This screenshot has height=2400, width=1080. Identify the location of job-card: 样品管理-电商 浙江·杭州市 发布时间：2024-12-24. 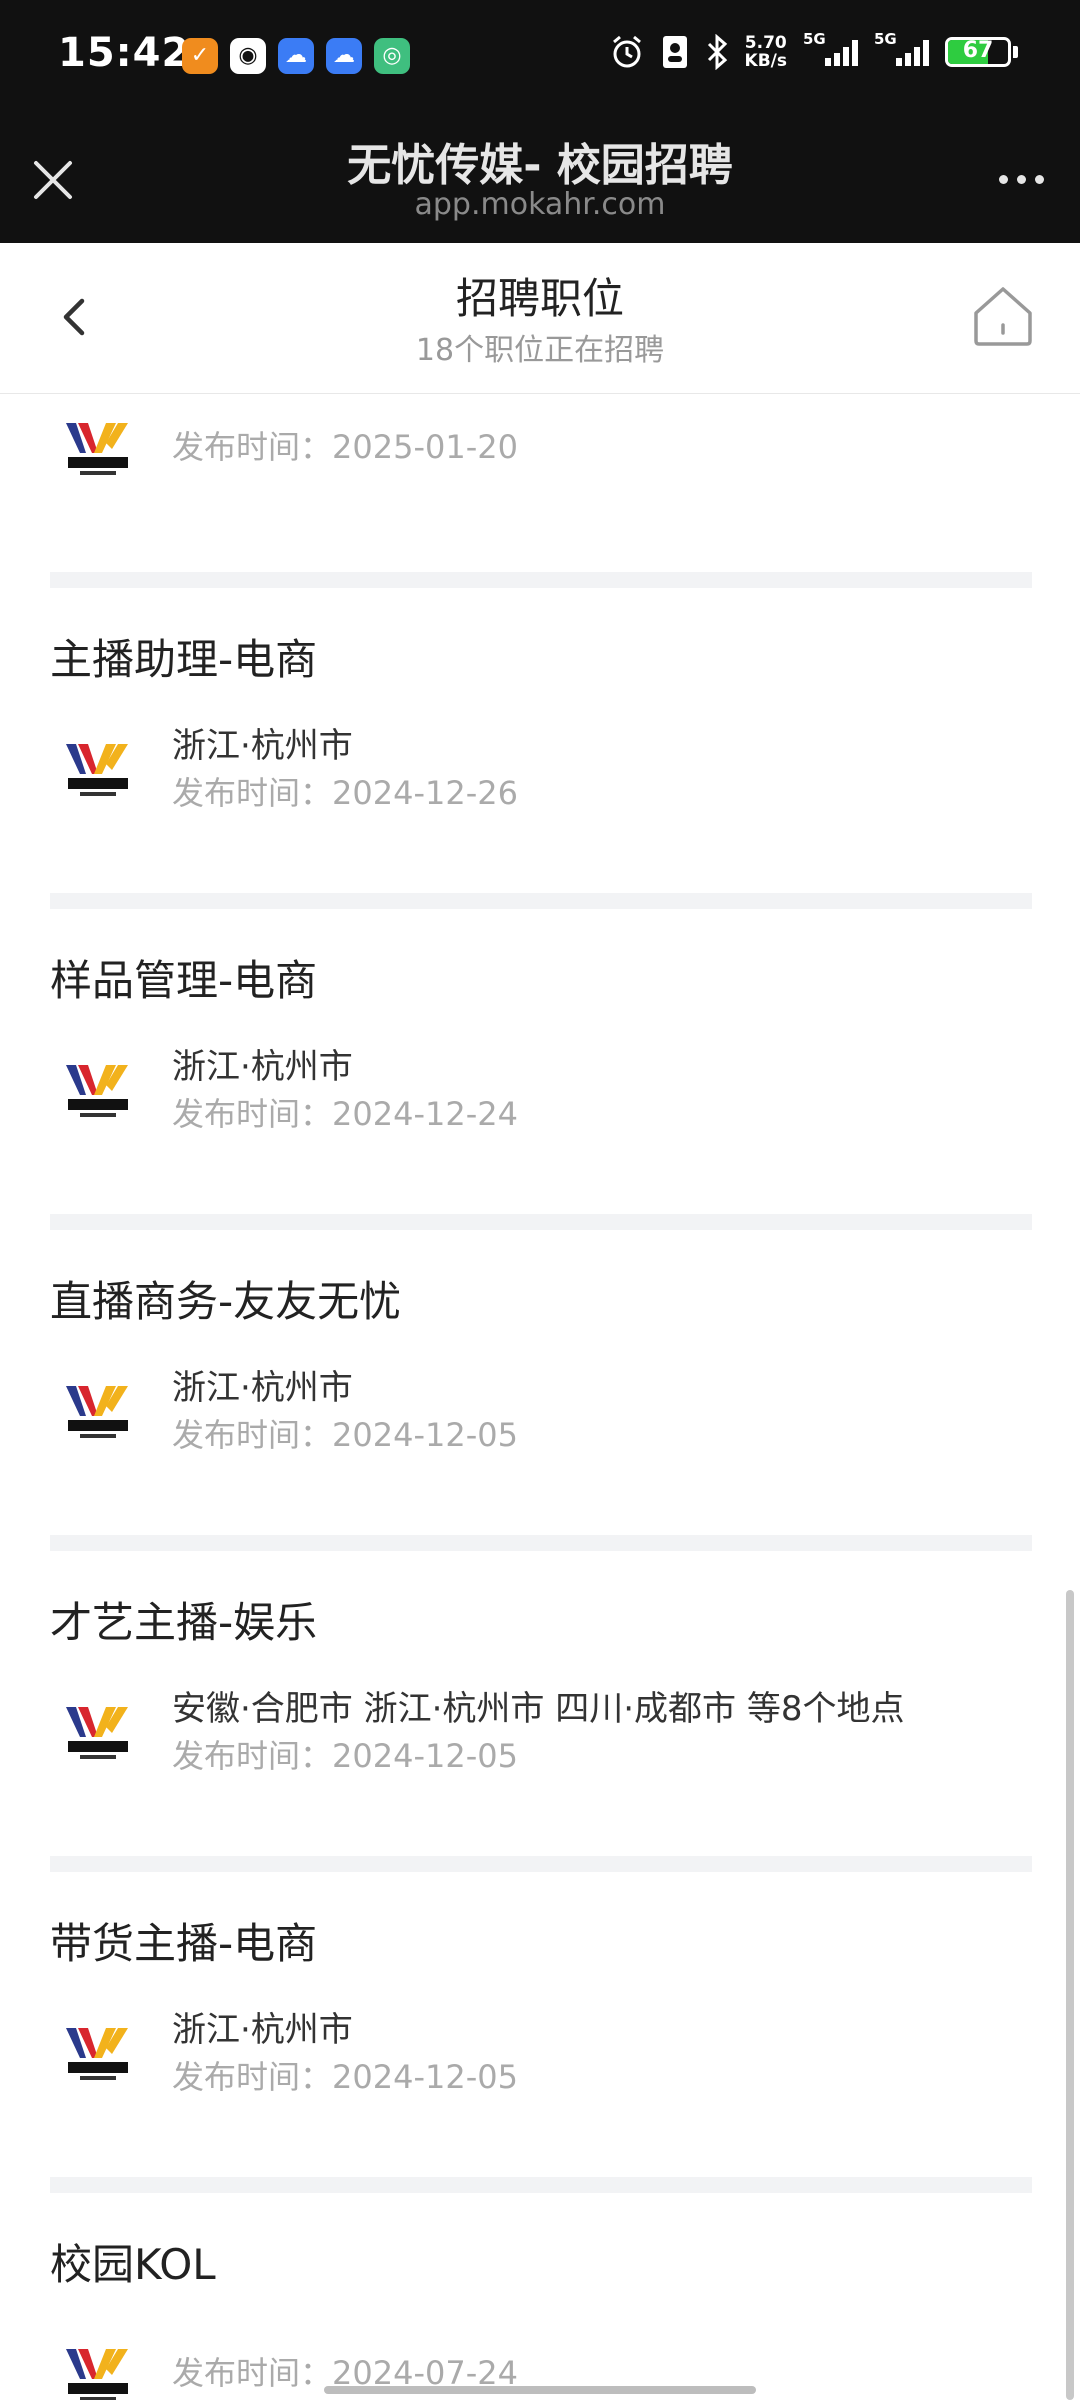
(540, 1069).